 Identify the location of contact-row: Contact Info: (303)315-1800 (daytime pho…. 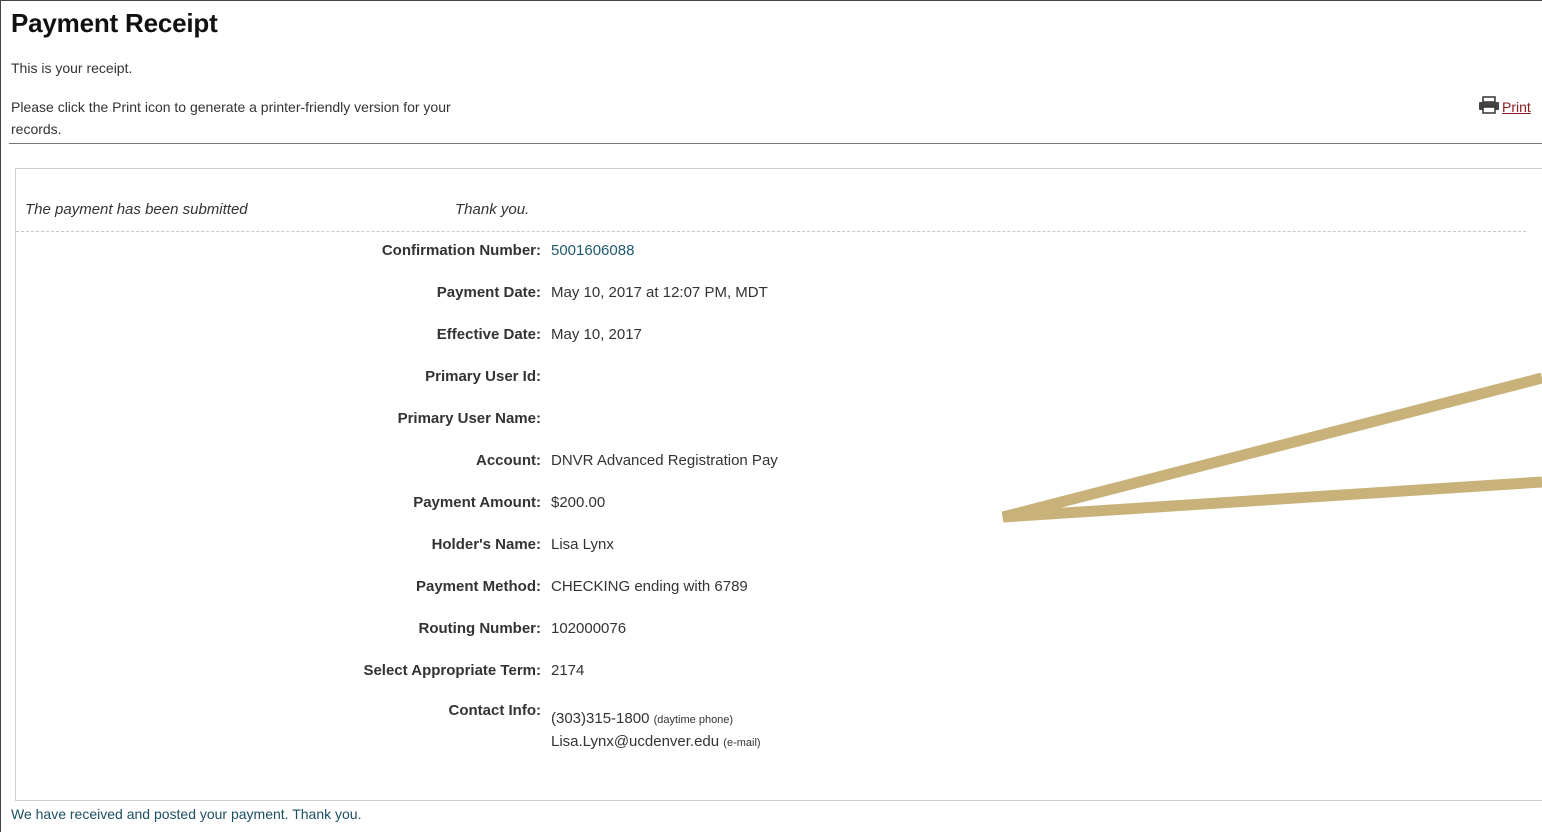
(500, 727).